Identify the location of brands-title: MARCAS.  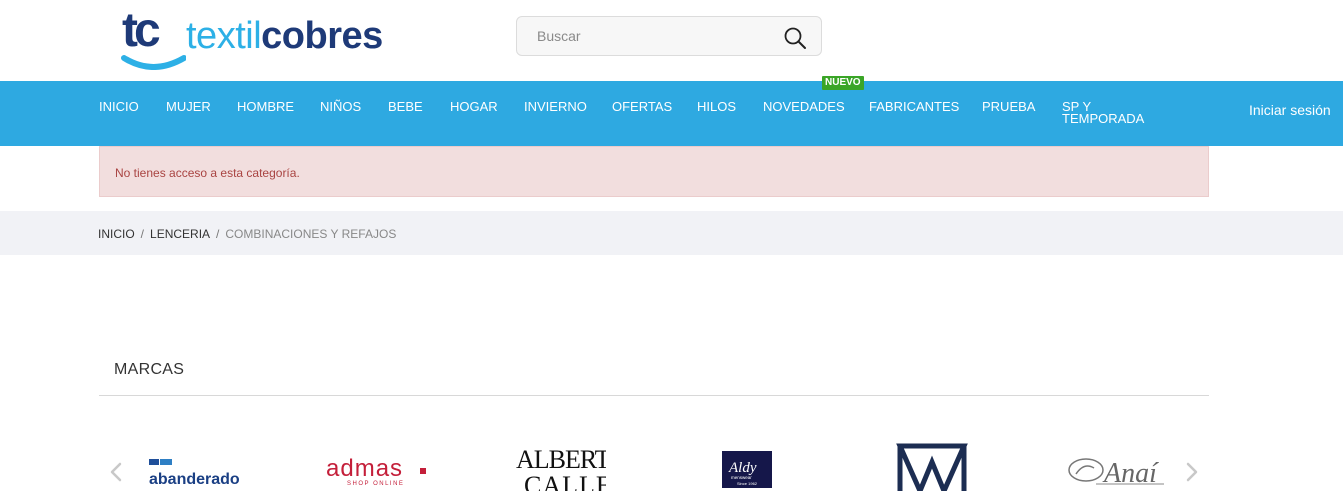
(149, 369).